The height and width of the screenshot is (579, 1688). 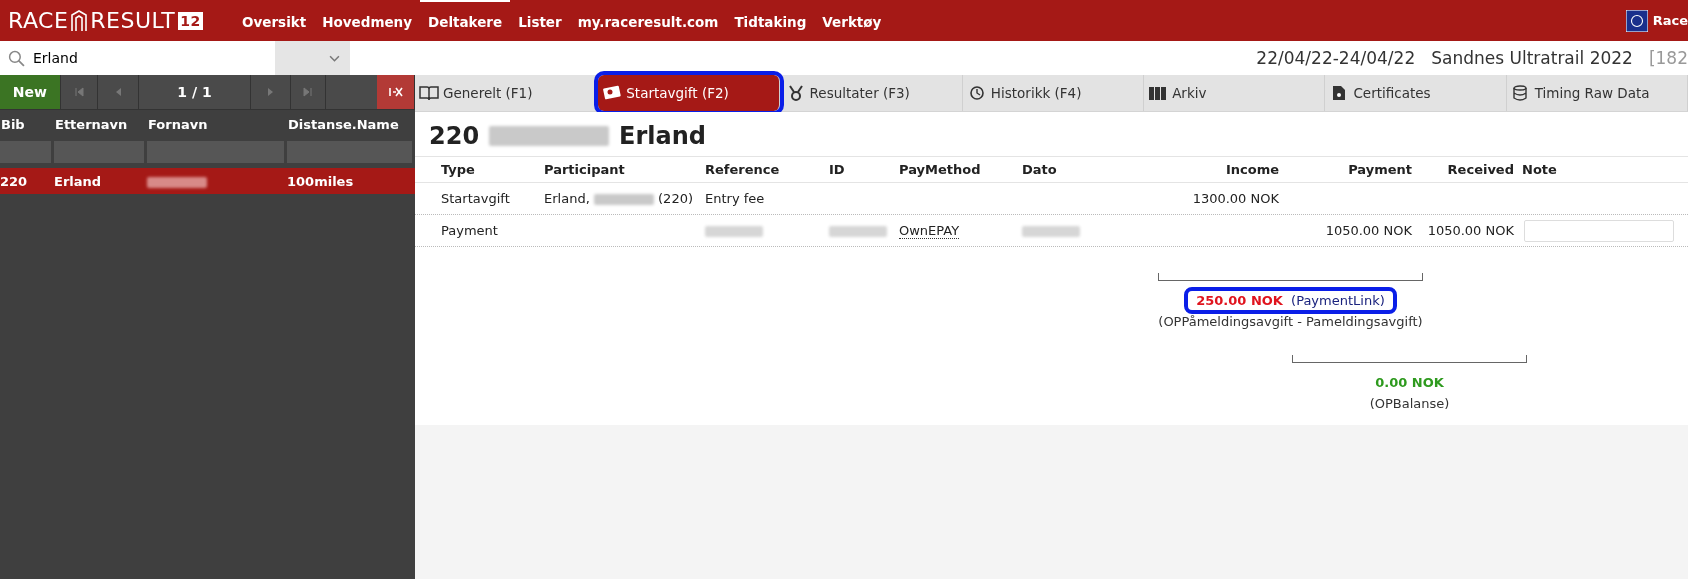 What do you see at coordinates (929, 231) in the screenshot?
I see `pay-method-link: OwnEPAY` at bounding box center [929, 231].